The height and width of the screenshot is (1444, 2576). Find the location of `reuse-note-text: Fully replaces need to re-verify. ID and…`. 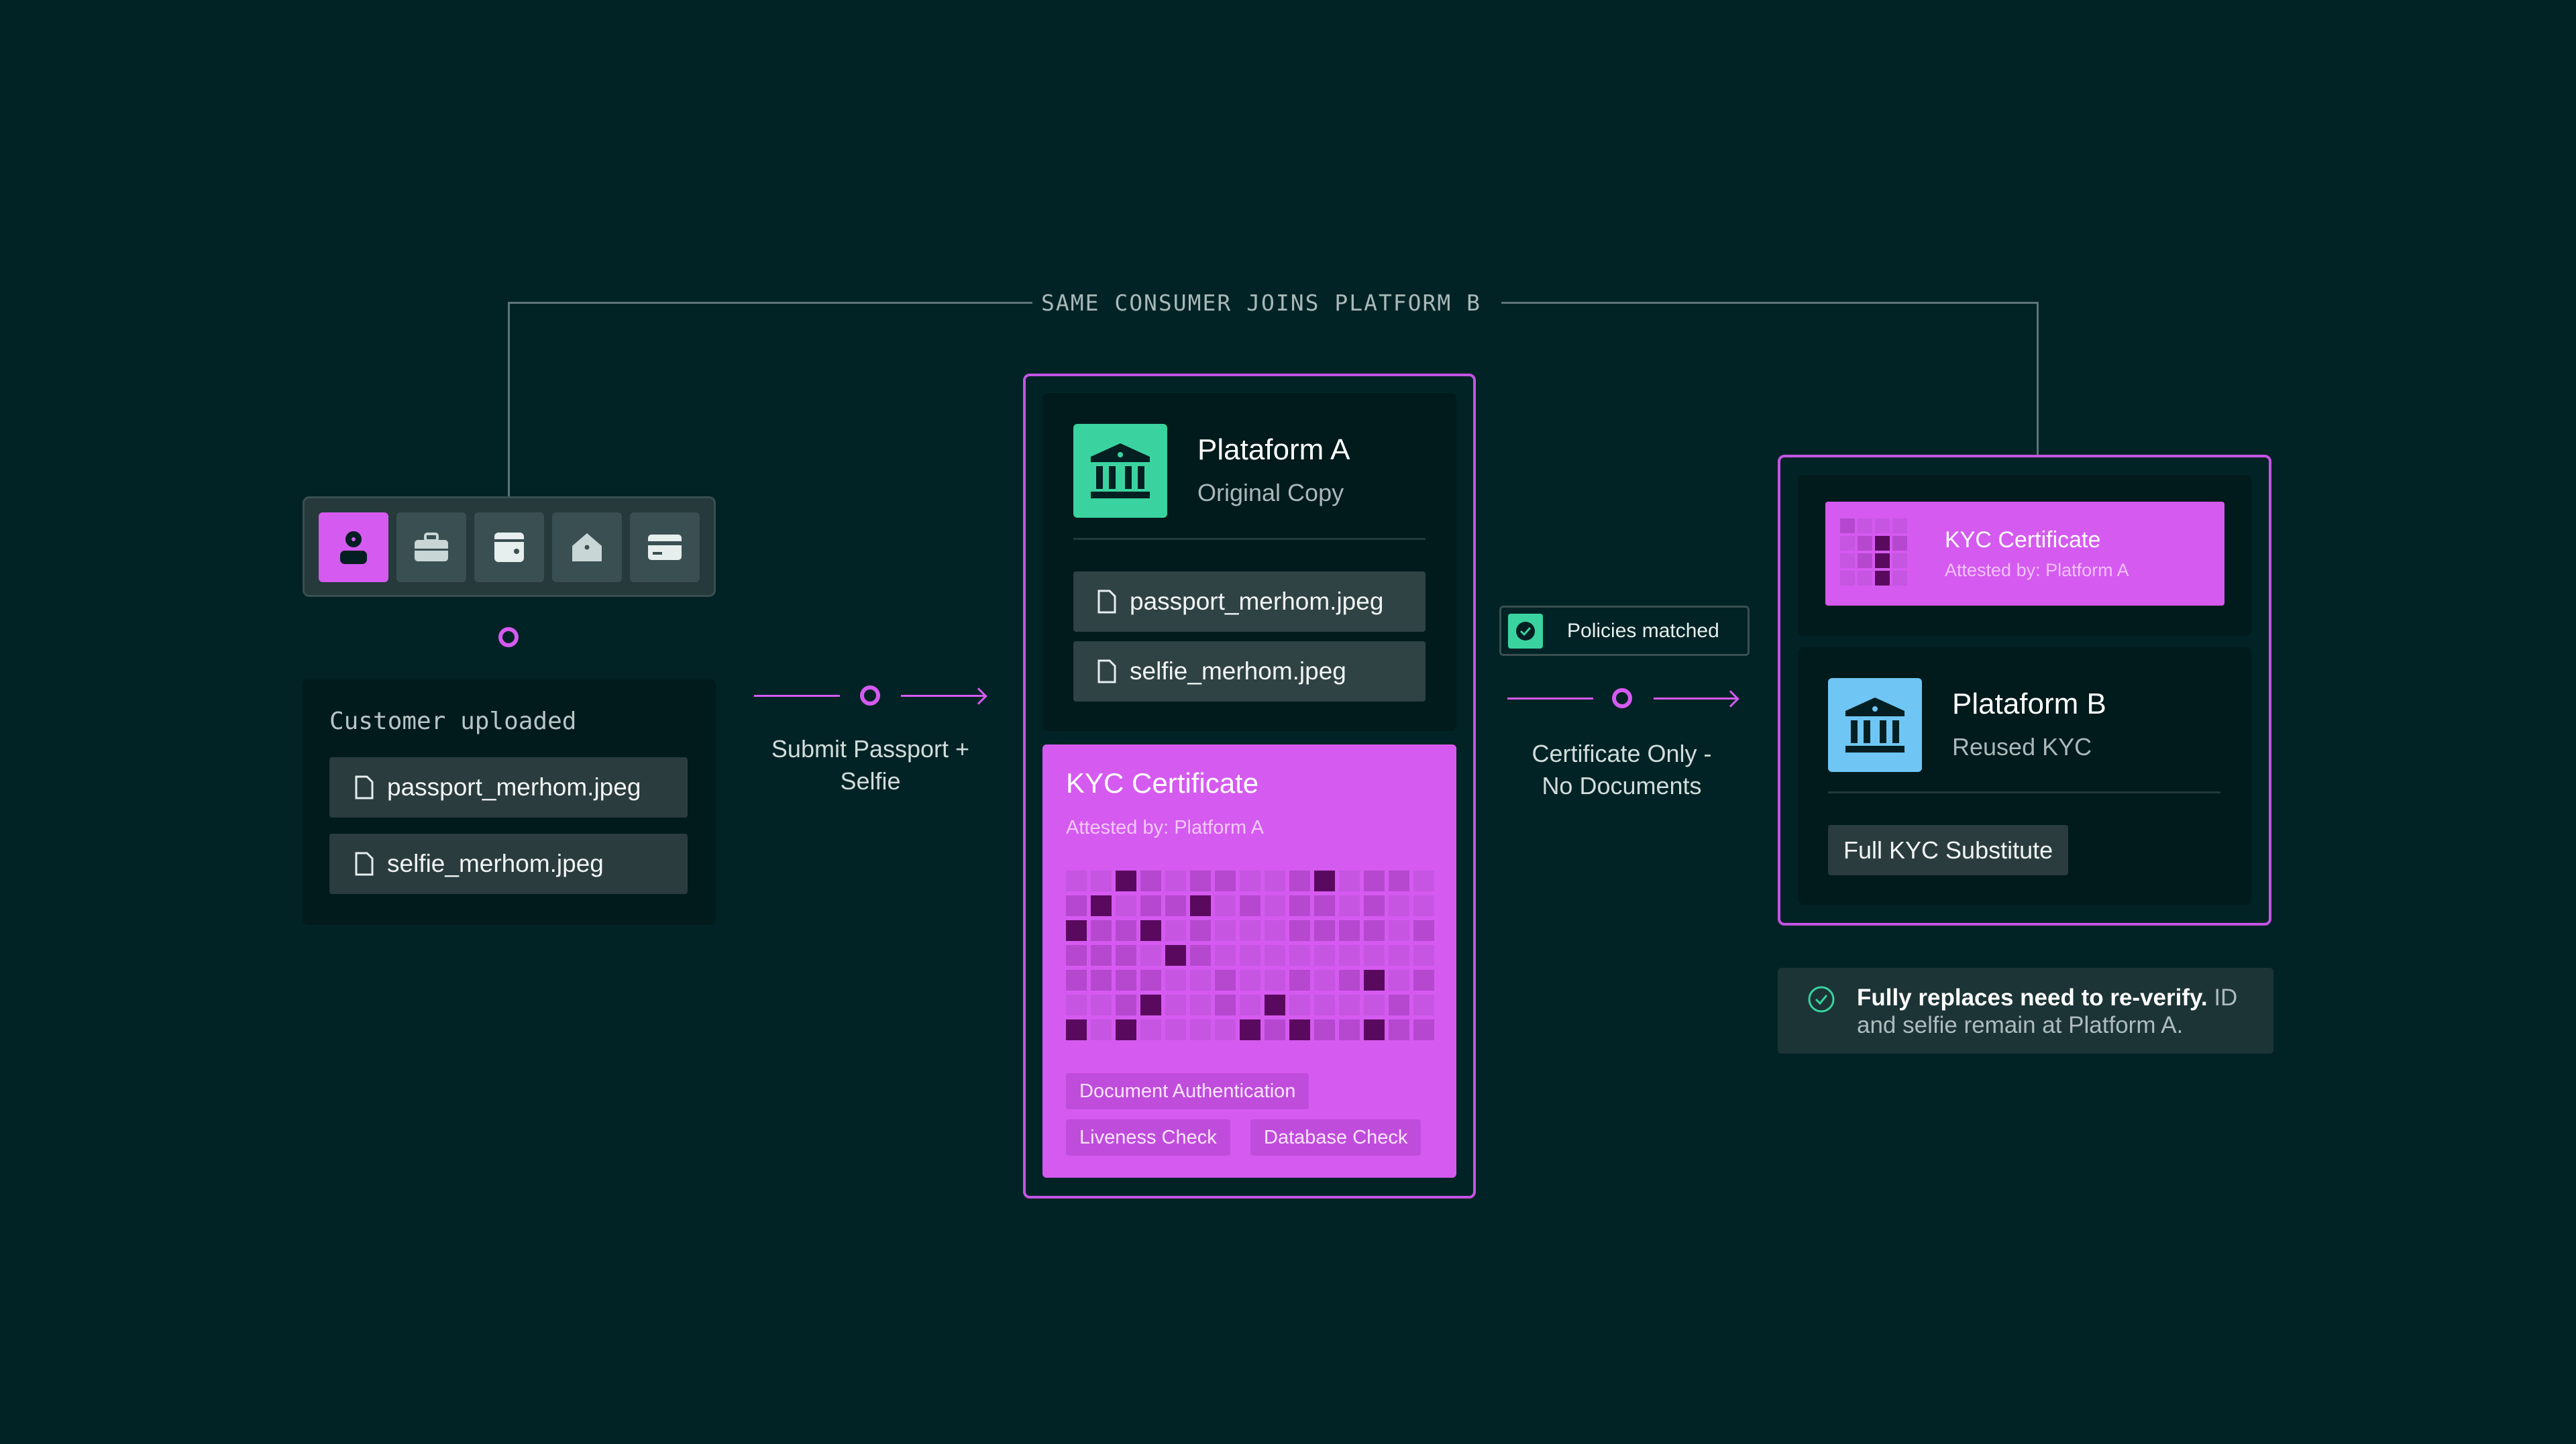

reuse-note-text: Fully replaces need to re-verify. ID and… is located at coordinates (2055, 1011).